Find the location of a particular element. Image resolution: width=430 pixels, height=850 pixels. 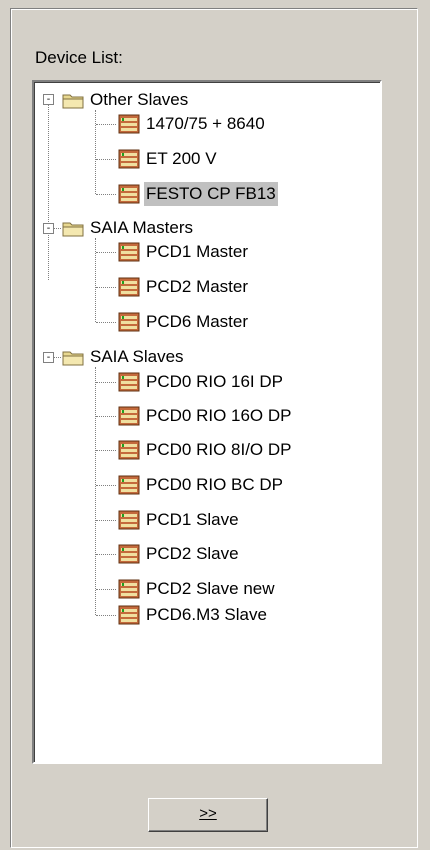

device-item: ET 200 V is located at coordinates (181, 159).